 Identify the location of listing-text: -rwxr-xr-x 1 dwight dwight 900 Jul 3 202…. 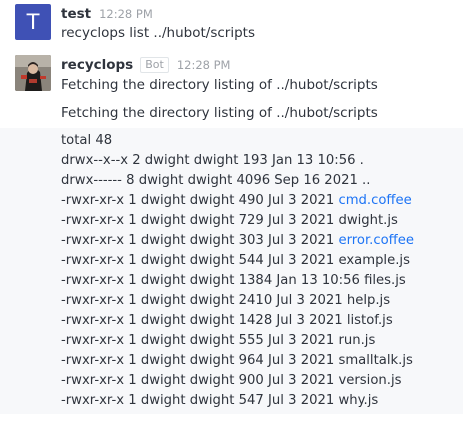
(231, 380).